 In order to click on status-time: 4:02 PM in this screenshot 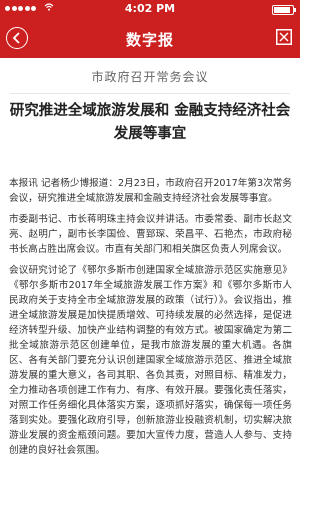, I will do `click(150, 8)`.